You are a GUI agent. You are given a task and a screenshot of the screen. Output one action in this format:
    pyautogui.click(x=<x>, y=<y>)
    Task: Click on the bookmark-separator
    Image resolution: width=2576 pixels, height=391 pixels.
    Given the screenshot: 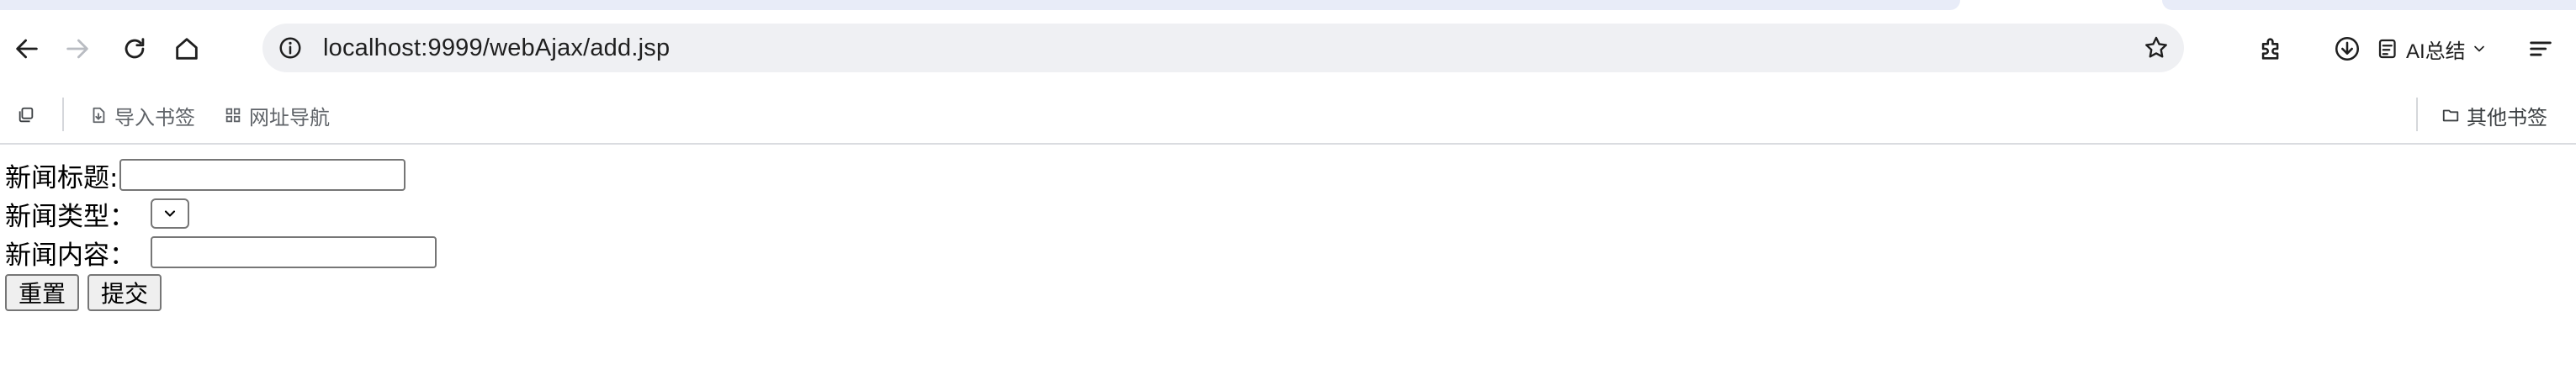 What is the action you would take?
    pyautogui.click(x=63, y=114)
    